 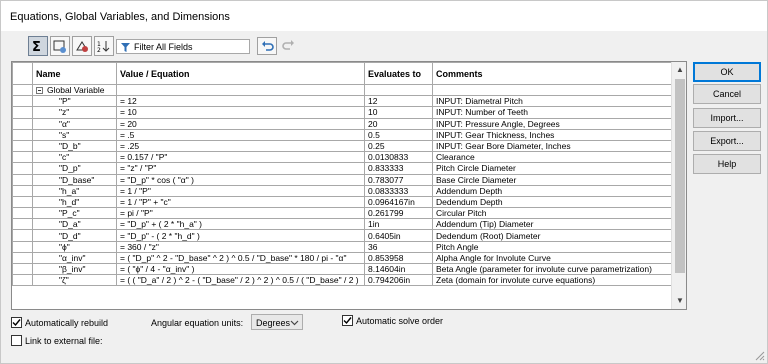 What do you see at coordinates (74, 280) in the screenshot?
I see `cell-name: "ζ"` at bounding box center [74, 280].